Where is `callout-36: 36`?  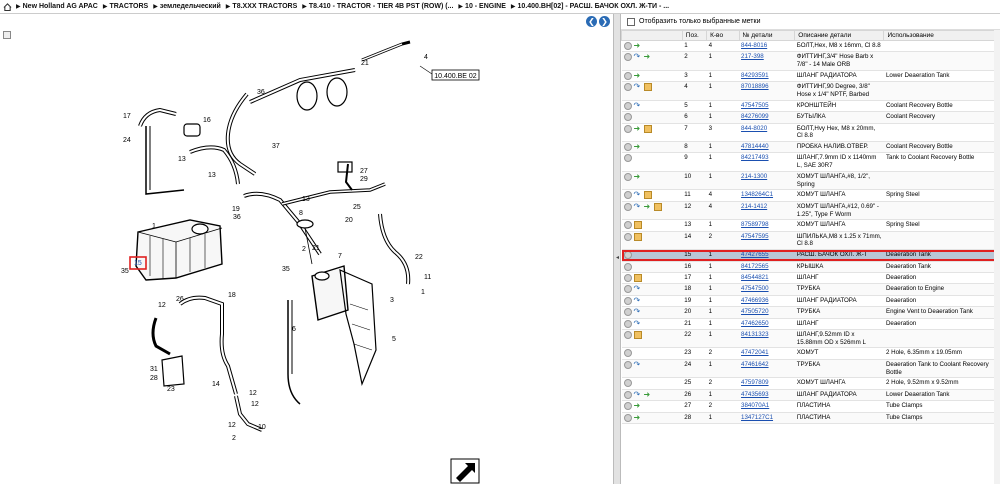
callout-36: 36 is located at coordinates (237, 217).